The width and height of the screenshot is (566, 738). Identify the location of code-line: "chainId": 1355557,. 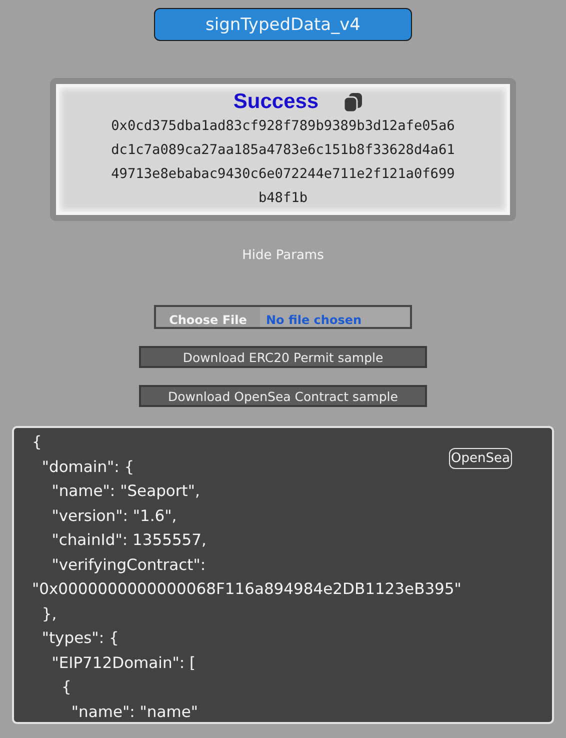
(128, 540).